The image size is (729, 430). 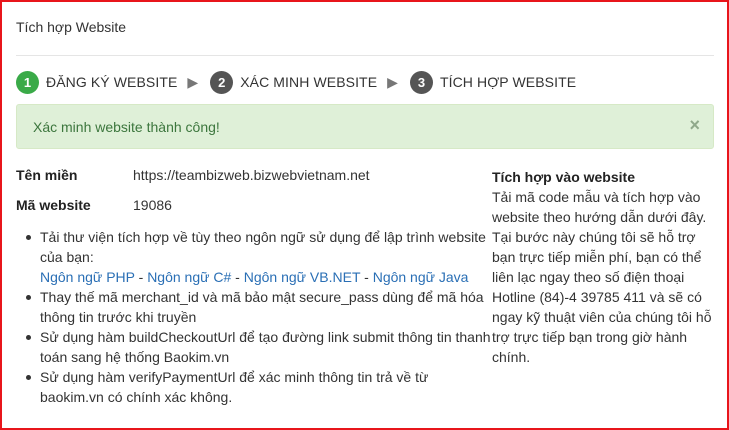 I want to click on php-link: Ngôn ngữ PHP, so click(x=87, y=277).